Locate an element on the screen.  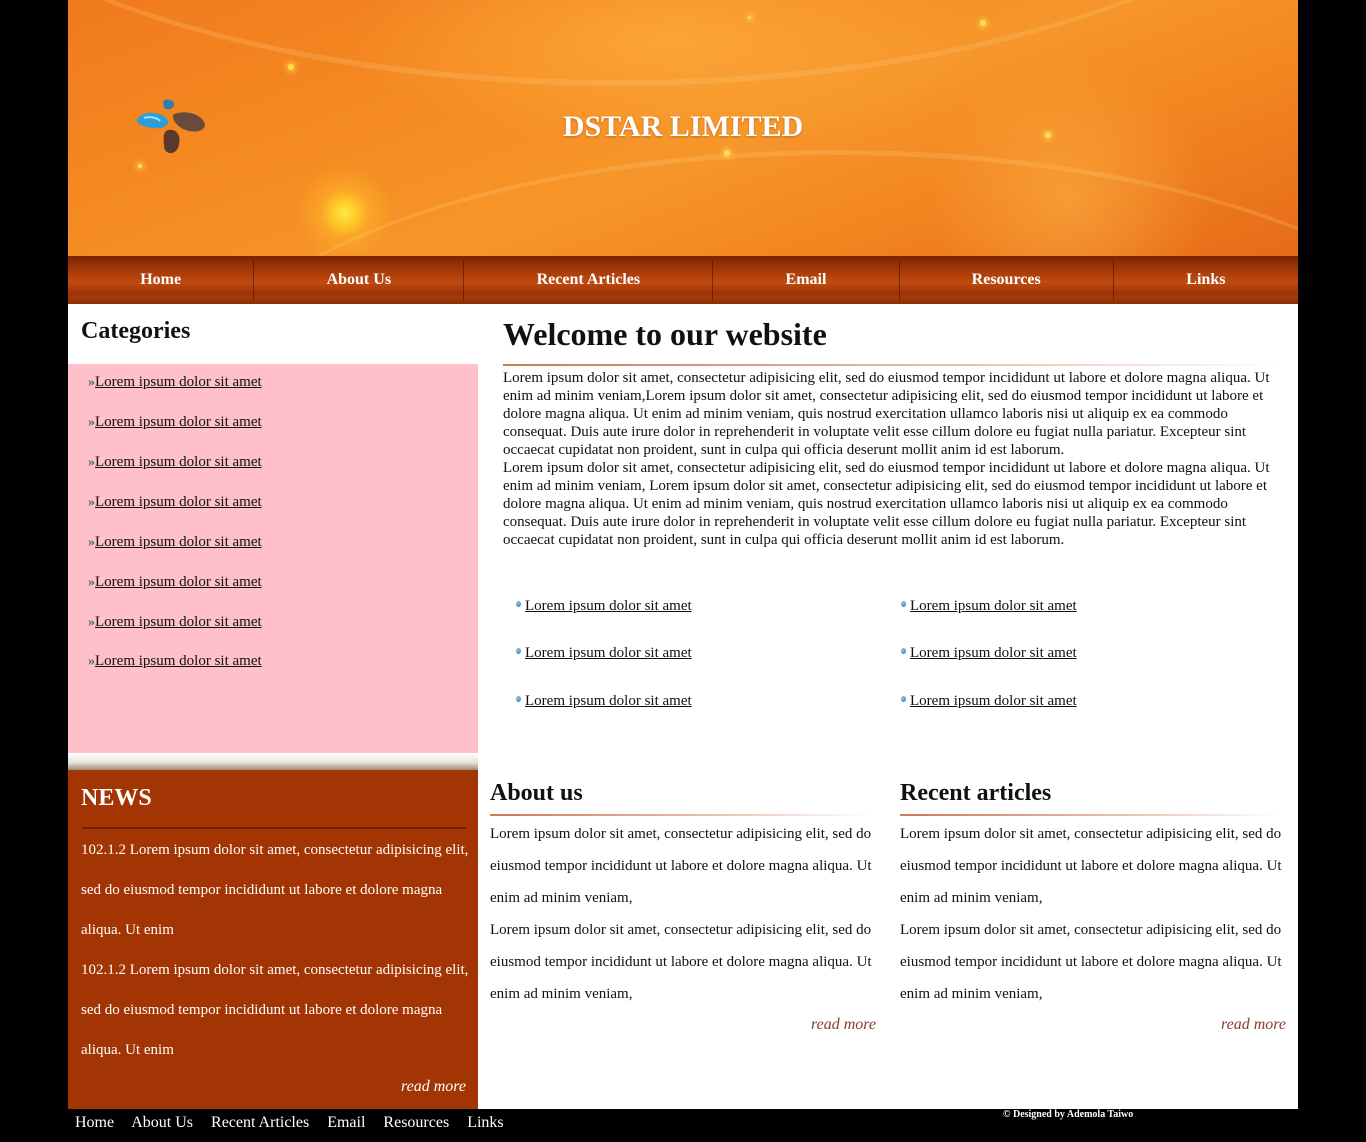
welcome-divider is located at coordinates (893, 365).